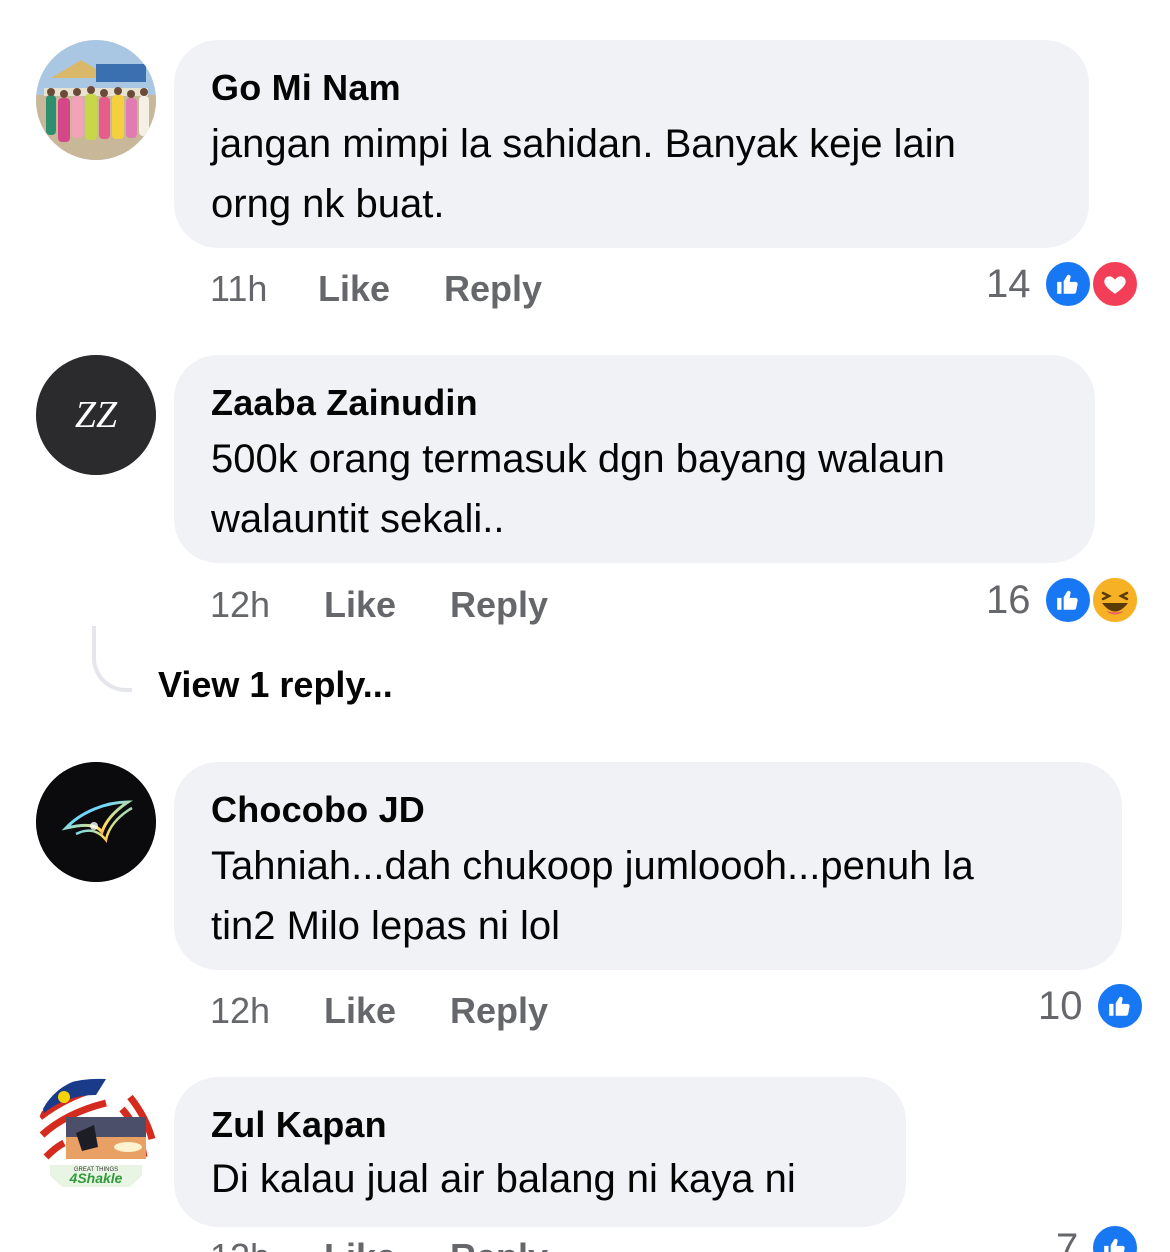  I want to click on gaming-logo-avatar, so click(96, 822).